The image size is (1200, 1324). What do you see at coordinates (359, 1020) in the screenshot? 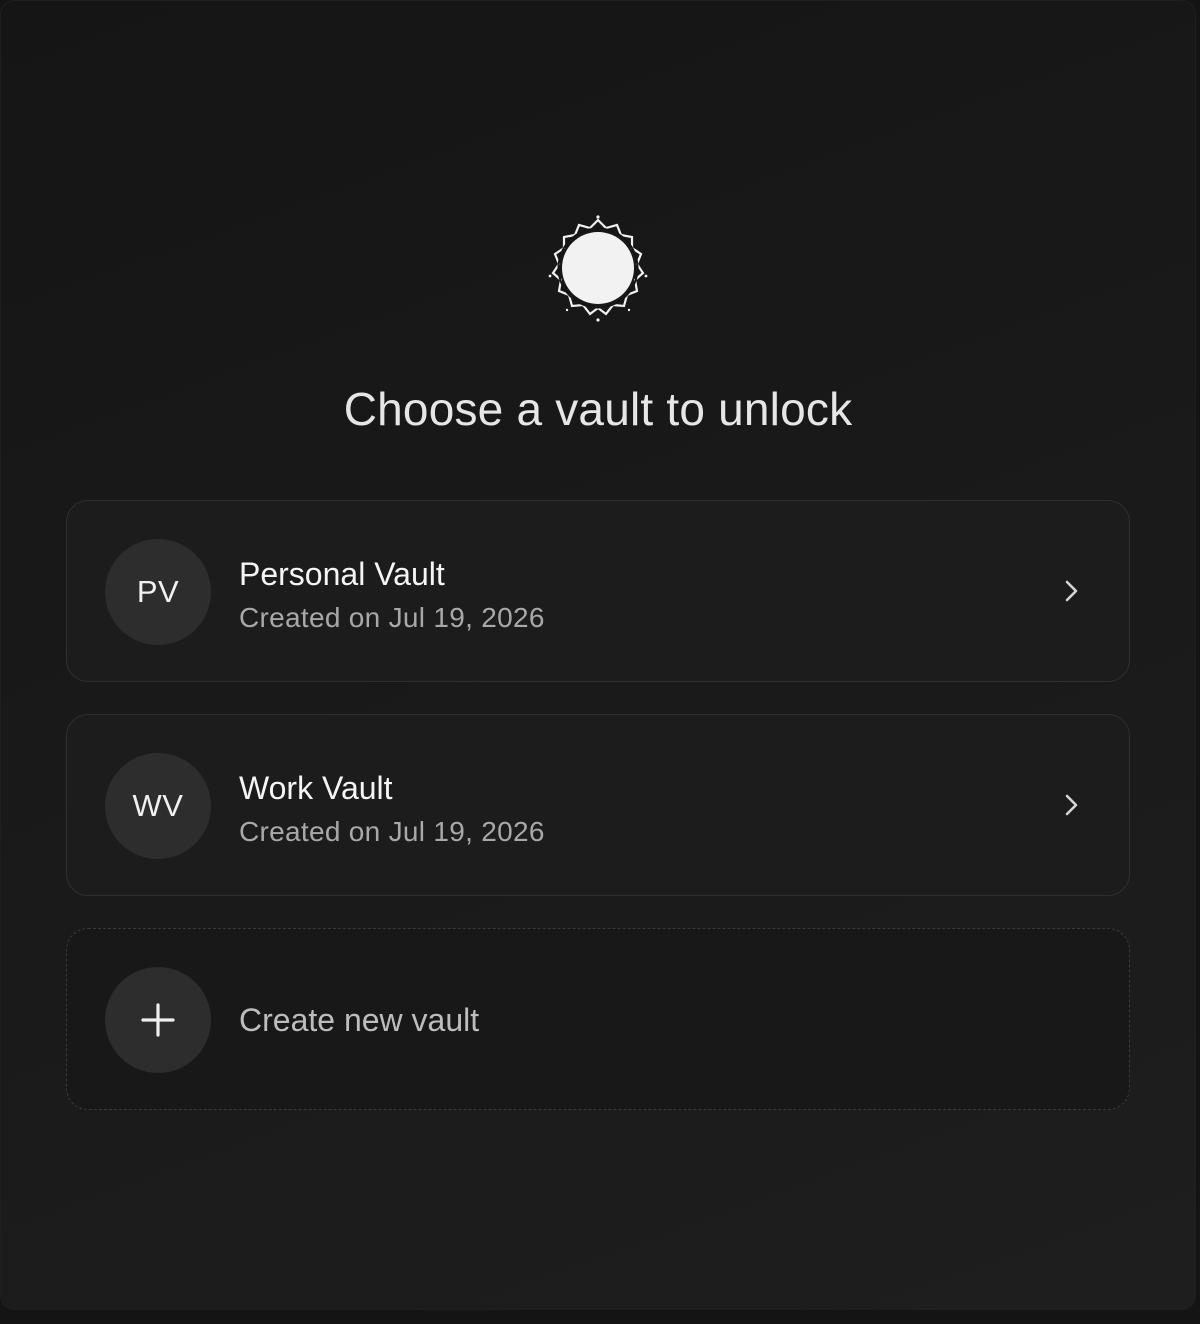
I see `create-vault-label: Create new vault` at bounding box center [359, 1020].